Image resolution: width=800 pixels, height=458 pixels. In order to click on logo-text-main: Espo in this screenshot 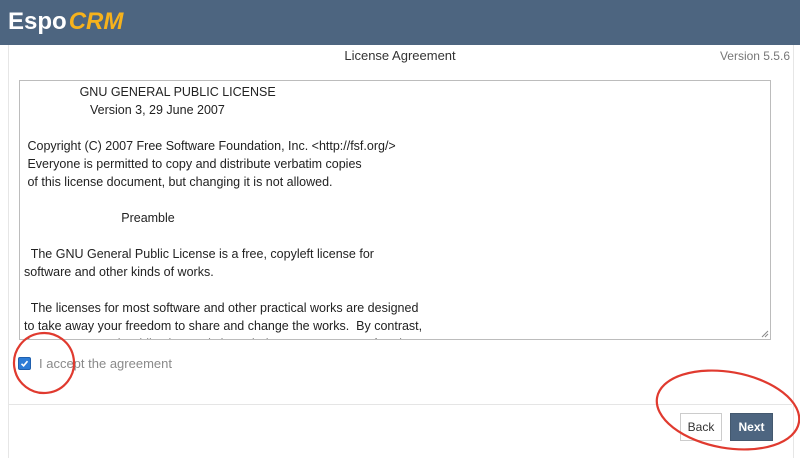, I will do `click(37, 21)`.